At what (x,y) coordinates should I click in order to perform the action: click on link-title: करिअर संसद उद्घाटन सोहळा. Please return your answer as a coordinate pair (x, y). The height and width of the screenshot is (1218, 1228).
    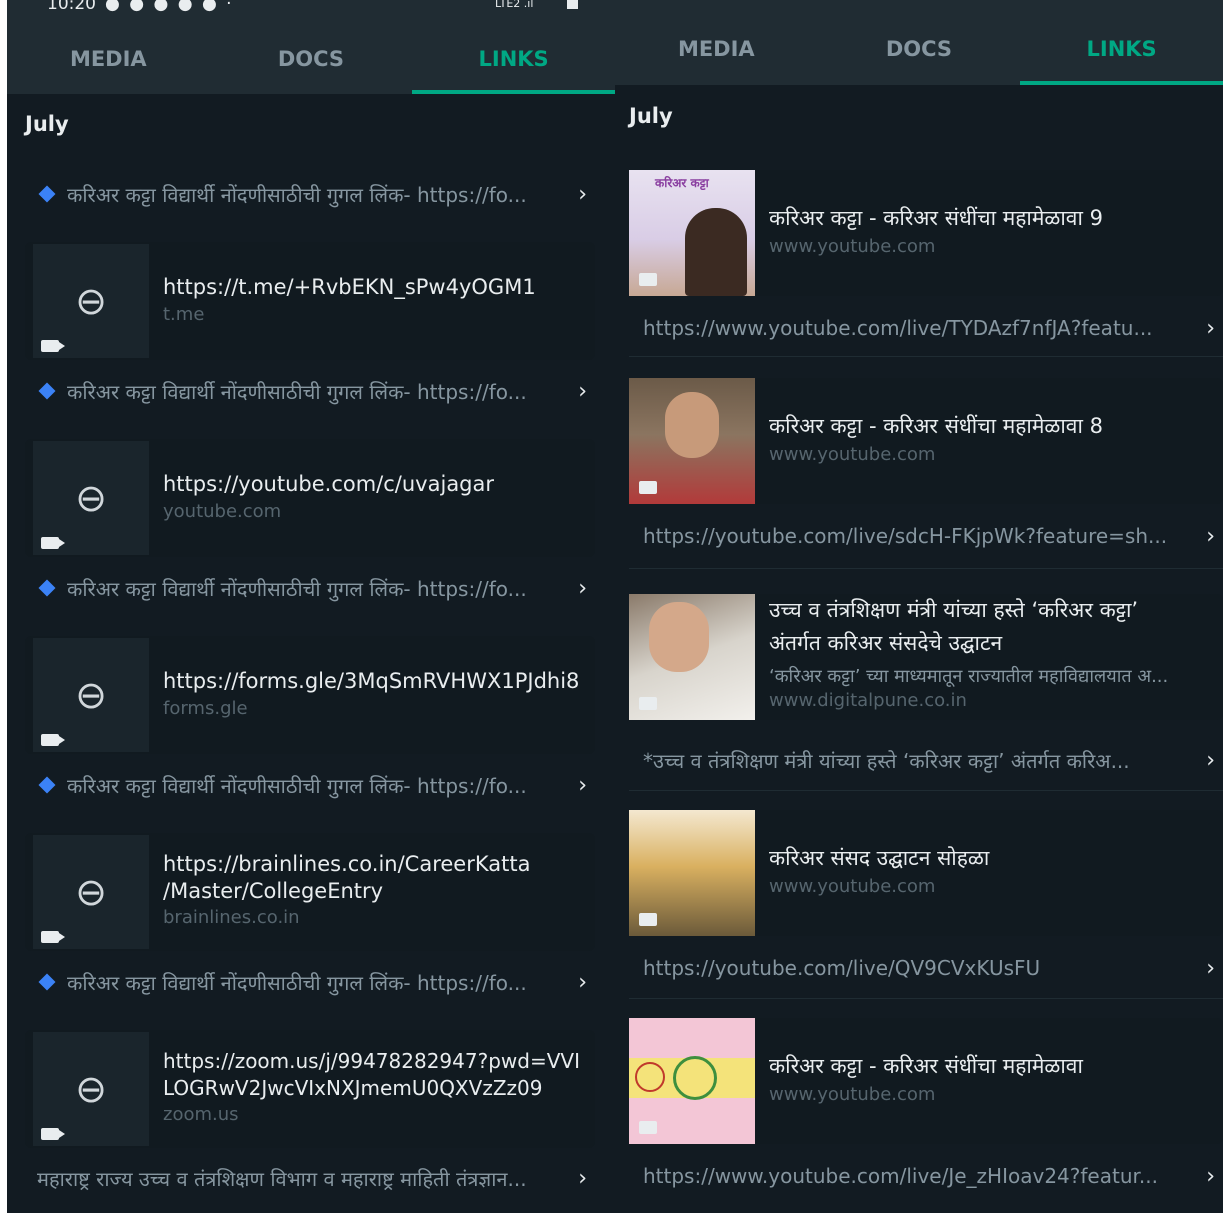
    Looking at the image, I should click on (879, 858).